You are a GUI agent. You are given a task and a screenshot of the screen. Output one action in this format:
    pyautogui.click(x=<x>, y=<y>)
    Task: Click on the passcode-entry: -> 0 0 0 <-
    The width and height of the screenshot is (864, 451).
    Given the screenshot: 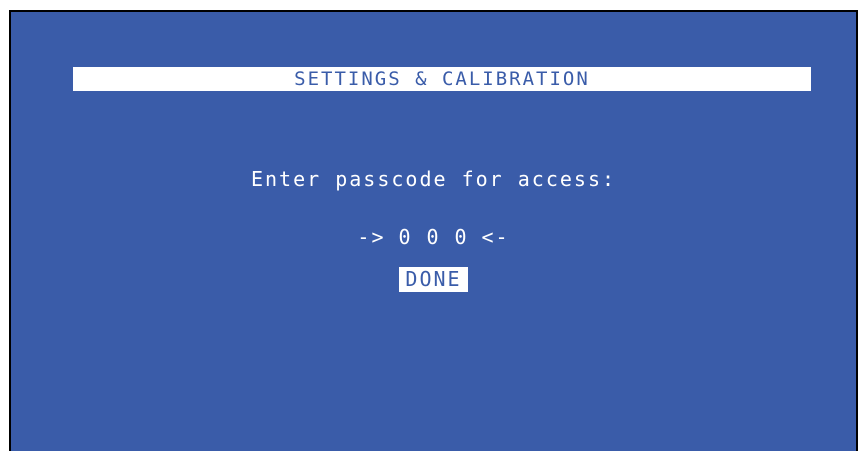 What is the action you would take?
    pyautogui.click(x=433, y=237)
    